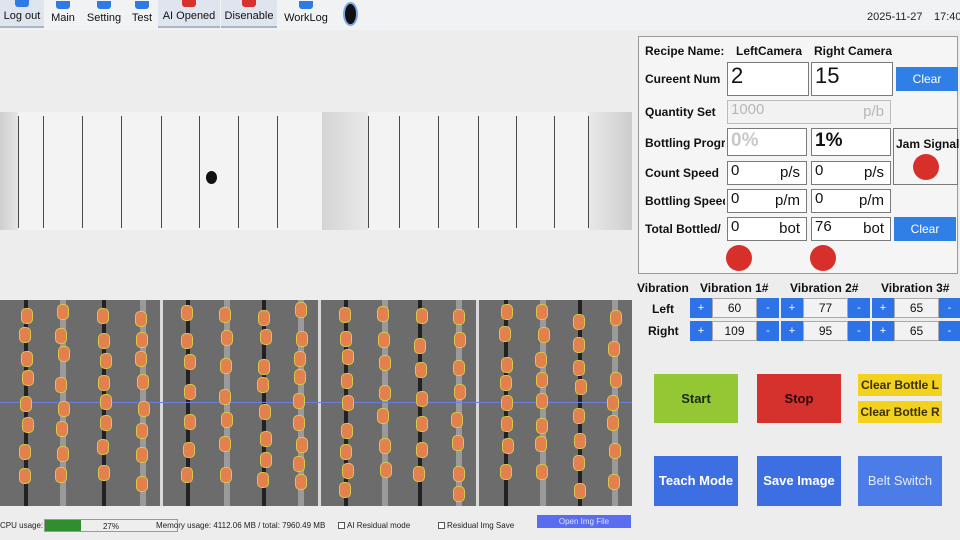 The width and height of the screenshot is (960, 540). I want to click on vibration-1-right-control: + 109 -, so click(735, 331).